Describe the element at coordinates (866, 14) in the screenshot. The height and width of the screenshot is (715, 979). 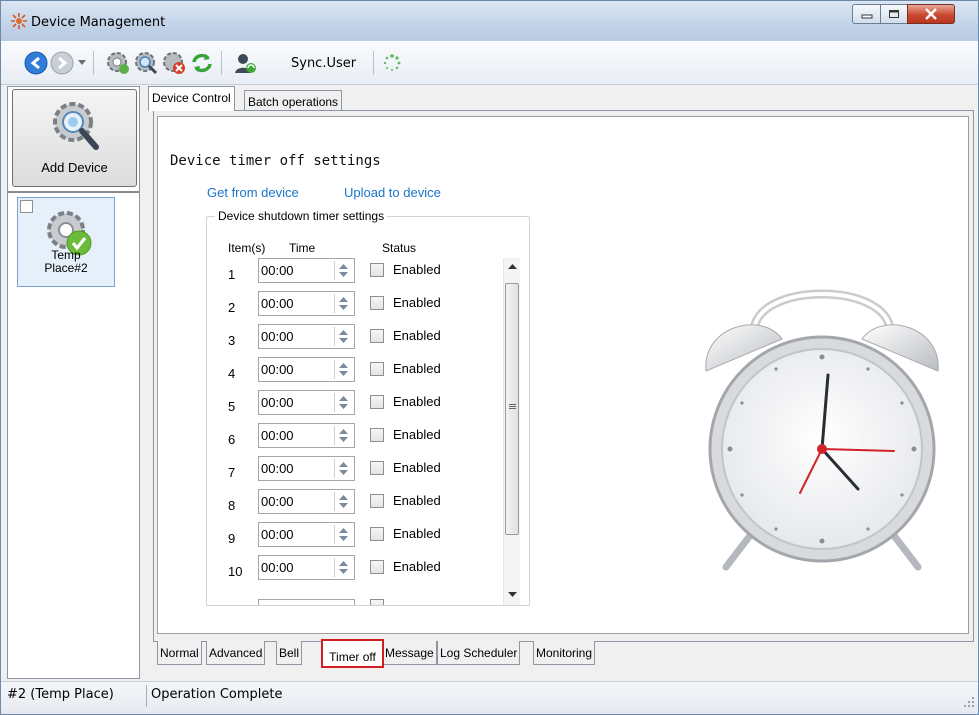
I see `minimize-button` at that location.